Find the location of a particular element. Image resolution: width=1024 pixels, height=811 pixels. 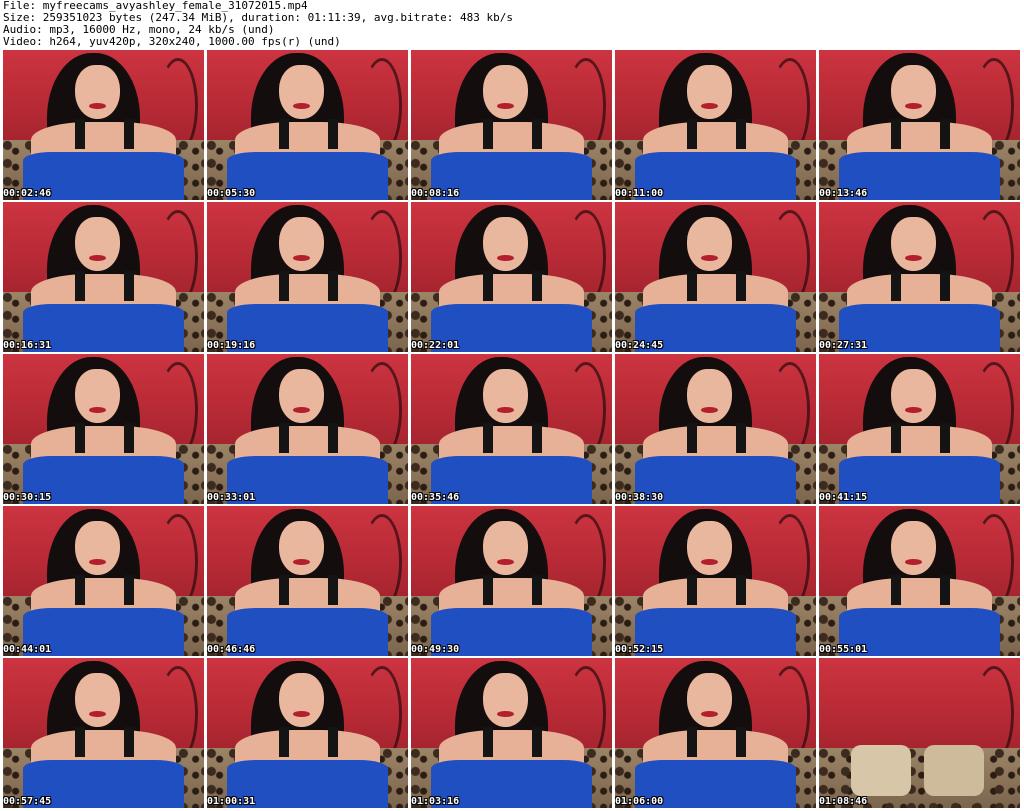

thumbnail: 00:11:00 is located at coordinates (715, 125).